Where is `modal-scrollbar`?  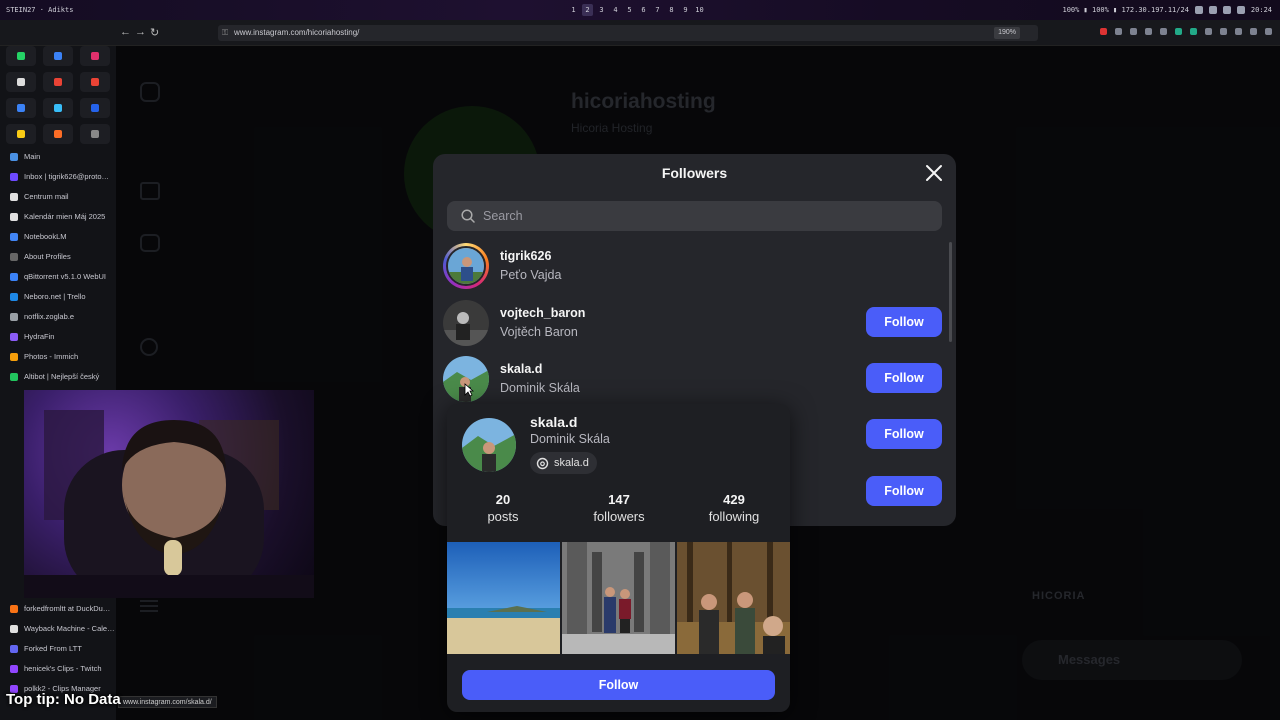
modal-scrollbar is located at coordinates (950, 292).